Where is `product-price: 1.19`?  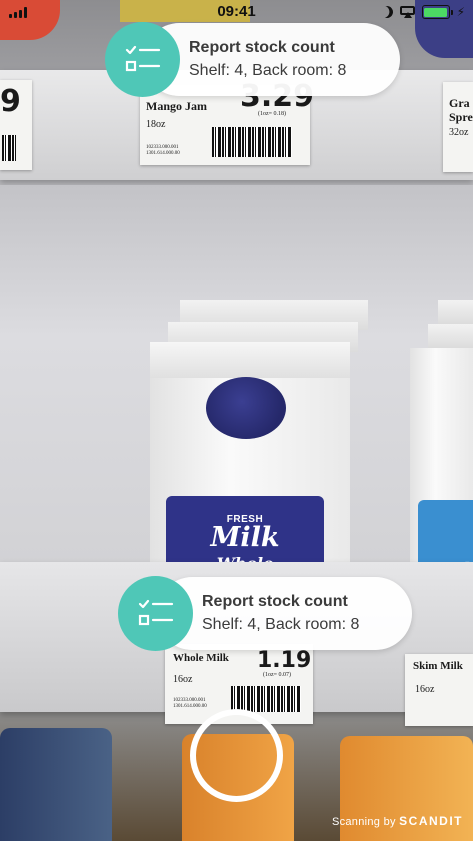 product-price: 1.19 is located at coordinates (284, 660).